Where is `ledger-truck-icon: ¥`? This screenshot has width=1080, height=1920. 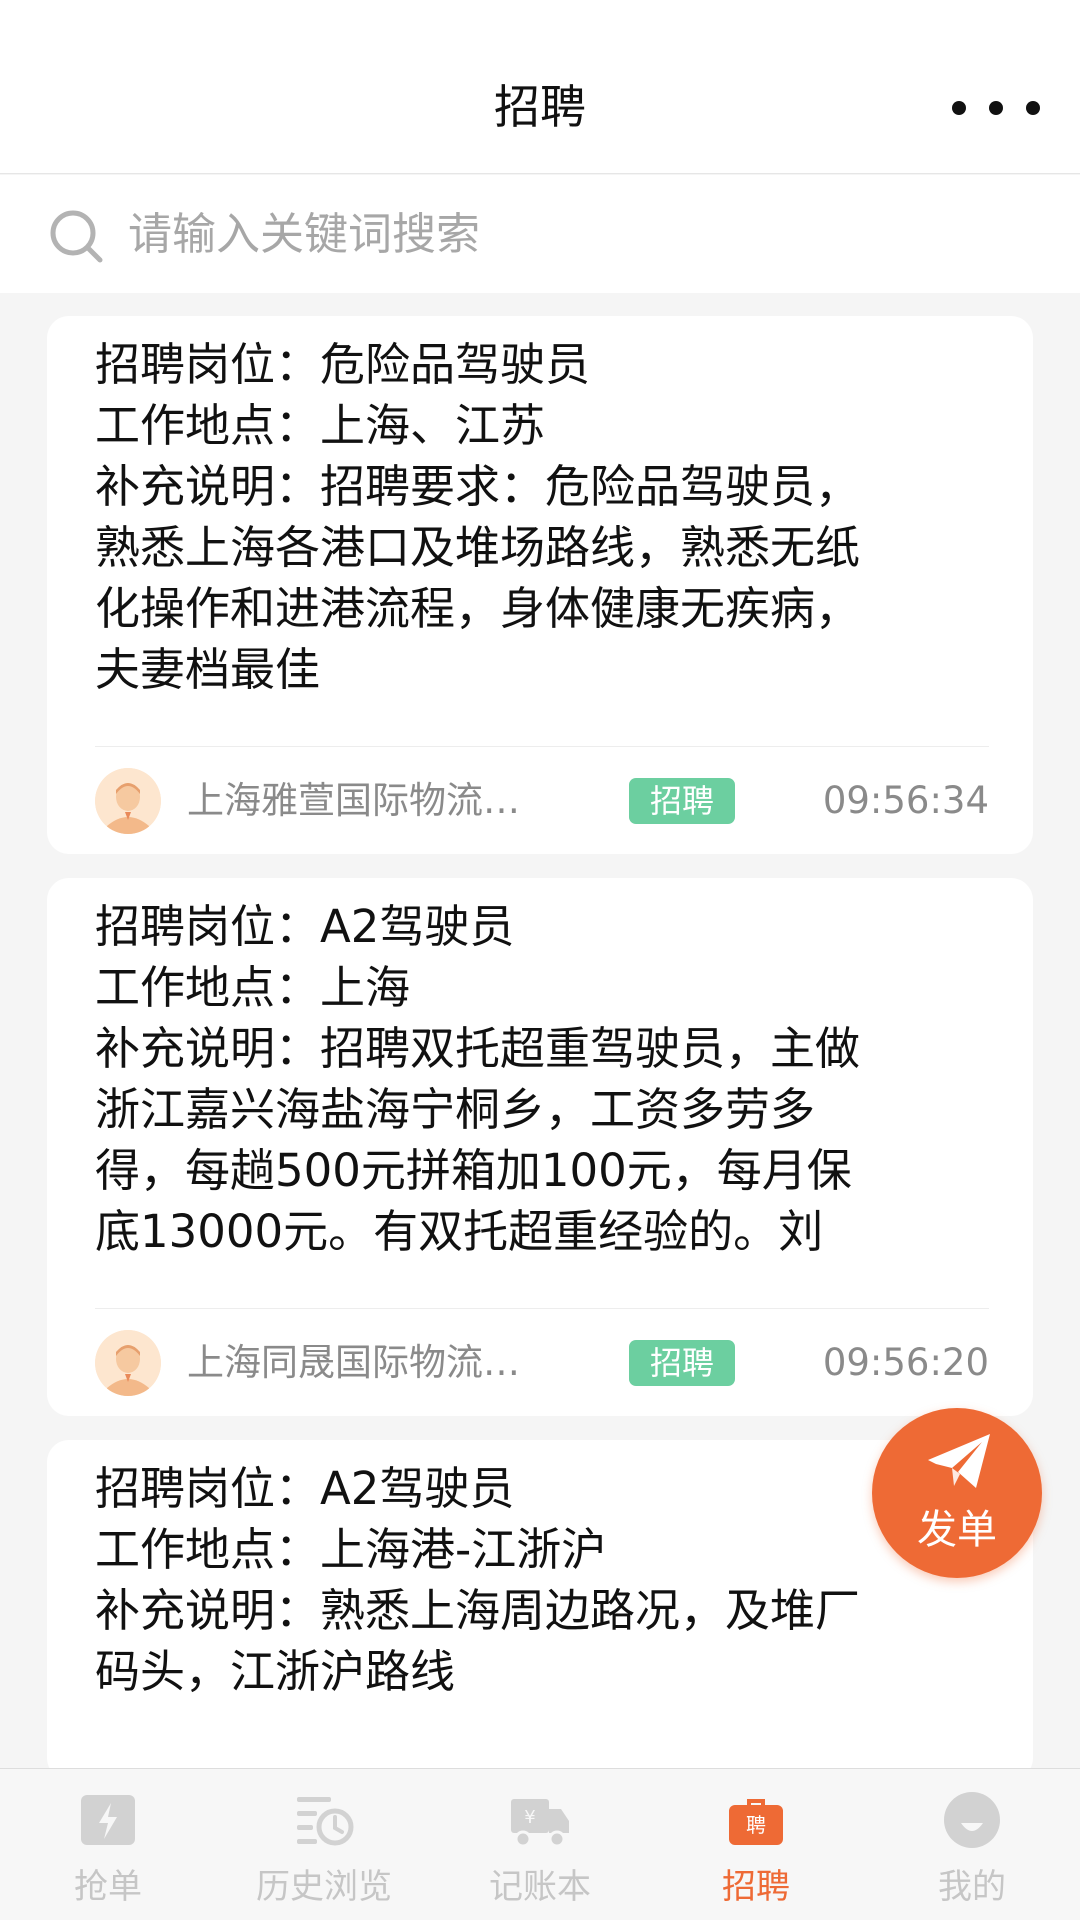
ledger-truck-icon: ¥ is located at coordinates (540, 1823).